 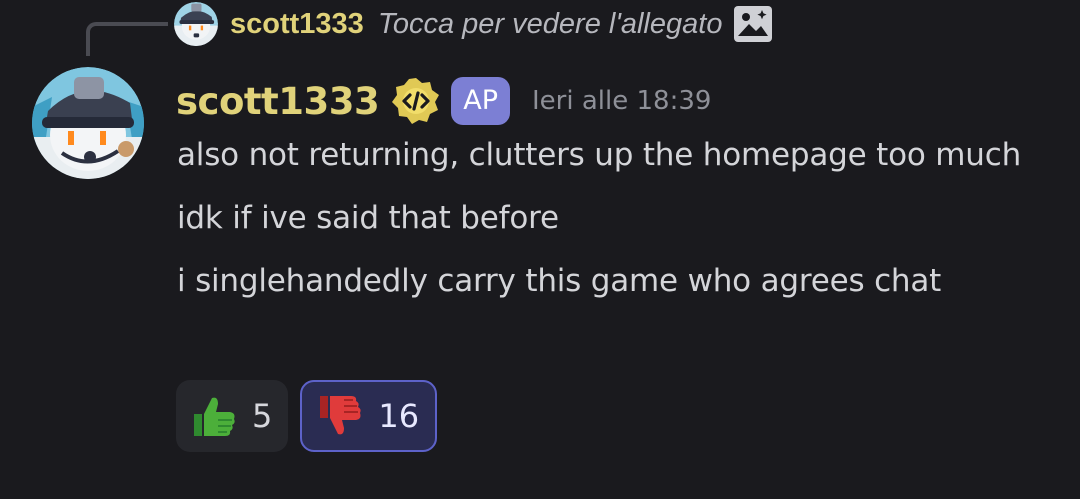 I want to click on reaction-count: 5, so click(x=262, y=416).